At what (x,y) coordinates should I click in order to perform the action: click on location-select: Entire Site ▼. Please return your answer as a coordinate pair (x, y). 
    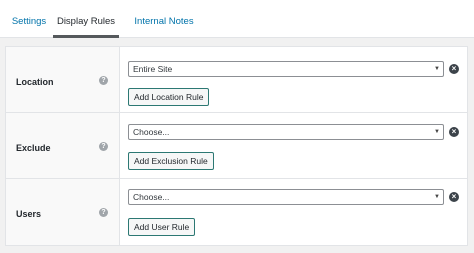
    Looking at the image, I should click on (286, 69).